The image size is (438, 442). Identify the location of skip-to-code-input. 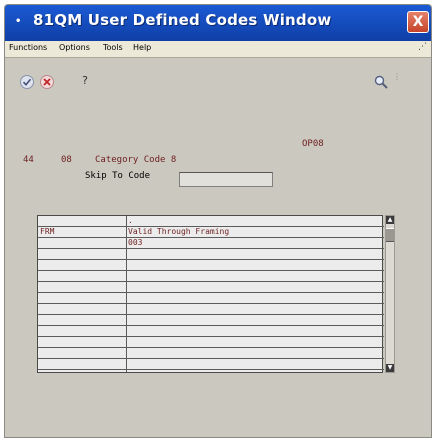
(226, 179).